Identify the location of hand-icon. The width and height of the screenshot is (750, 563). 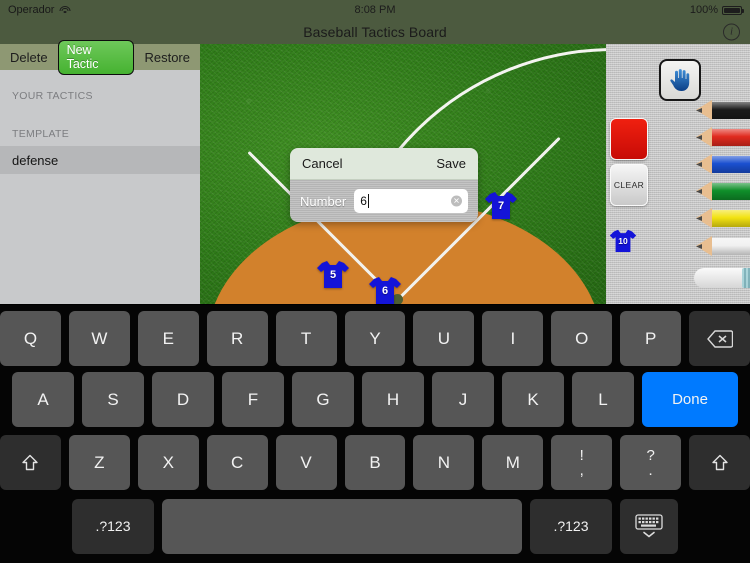
(680, 80).